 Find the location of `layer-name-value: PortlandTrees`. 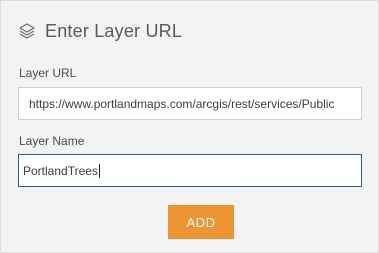

layer-name-value: PortlandTrees is located at coordinates (60, 170).